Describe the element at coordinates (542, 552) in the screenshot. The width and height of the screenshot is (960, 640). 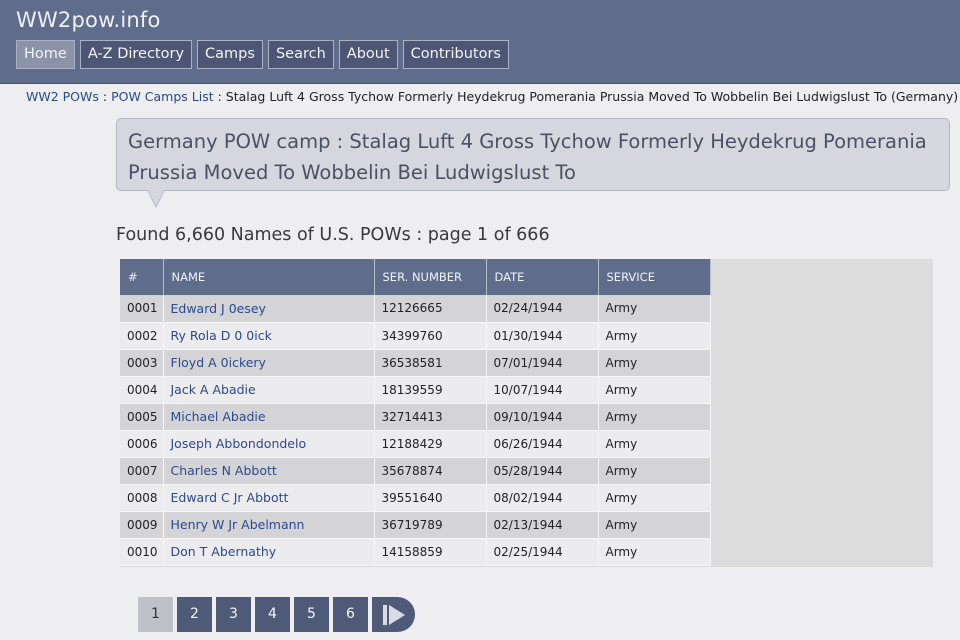
I see `cell-date: 02/25/1944` at that location.